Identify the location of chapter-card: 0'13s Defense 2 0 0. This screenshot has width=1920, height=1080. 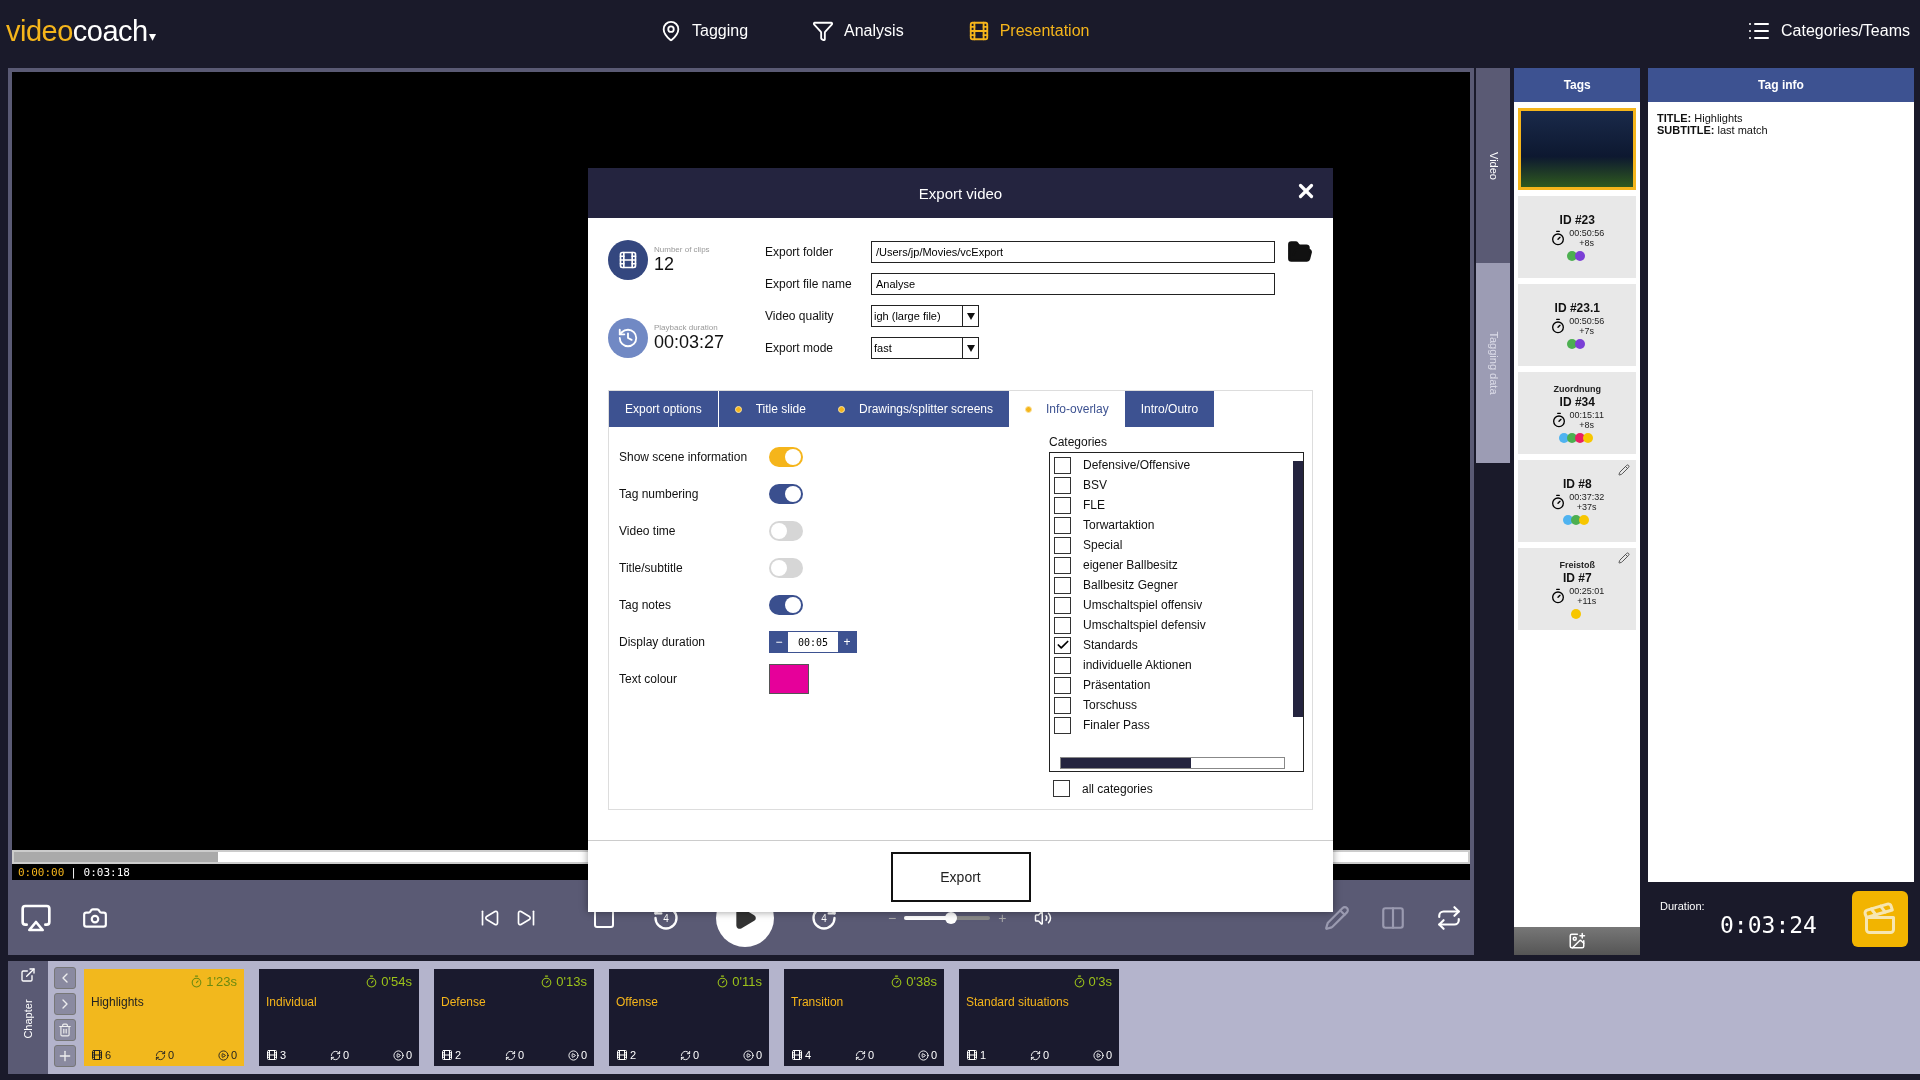
(514, 1017).